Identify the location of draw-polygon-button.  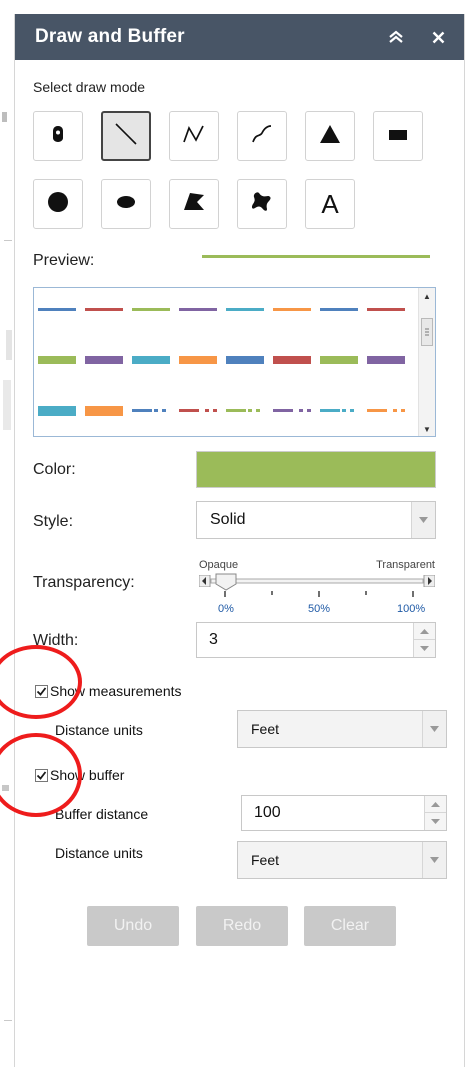
(194, 204).